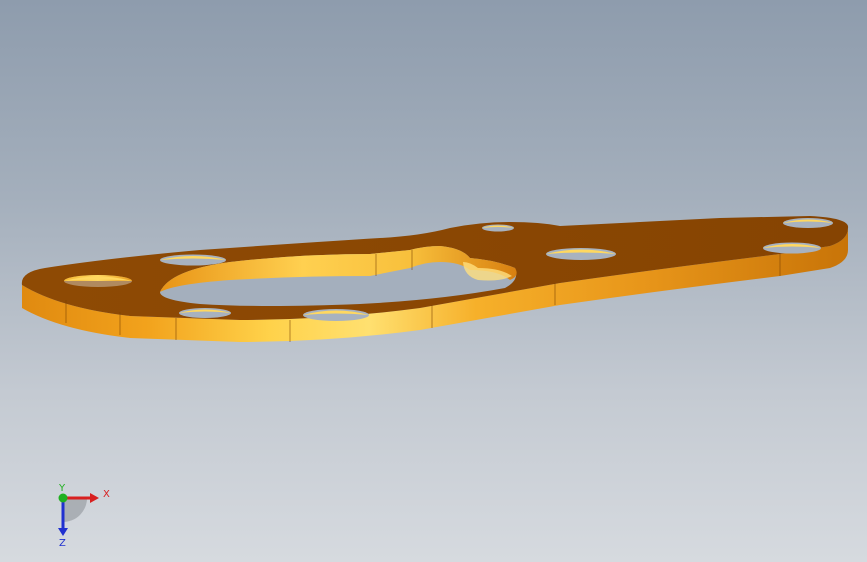 The width and height of the screenshot is (867, 562). What do you see at coordinates (62, 543) in the screenshot?
I see `z-axis-label: Z` at bounding box center [62, 543].